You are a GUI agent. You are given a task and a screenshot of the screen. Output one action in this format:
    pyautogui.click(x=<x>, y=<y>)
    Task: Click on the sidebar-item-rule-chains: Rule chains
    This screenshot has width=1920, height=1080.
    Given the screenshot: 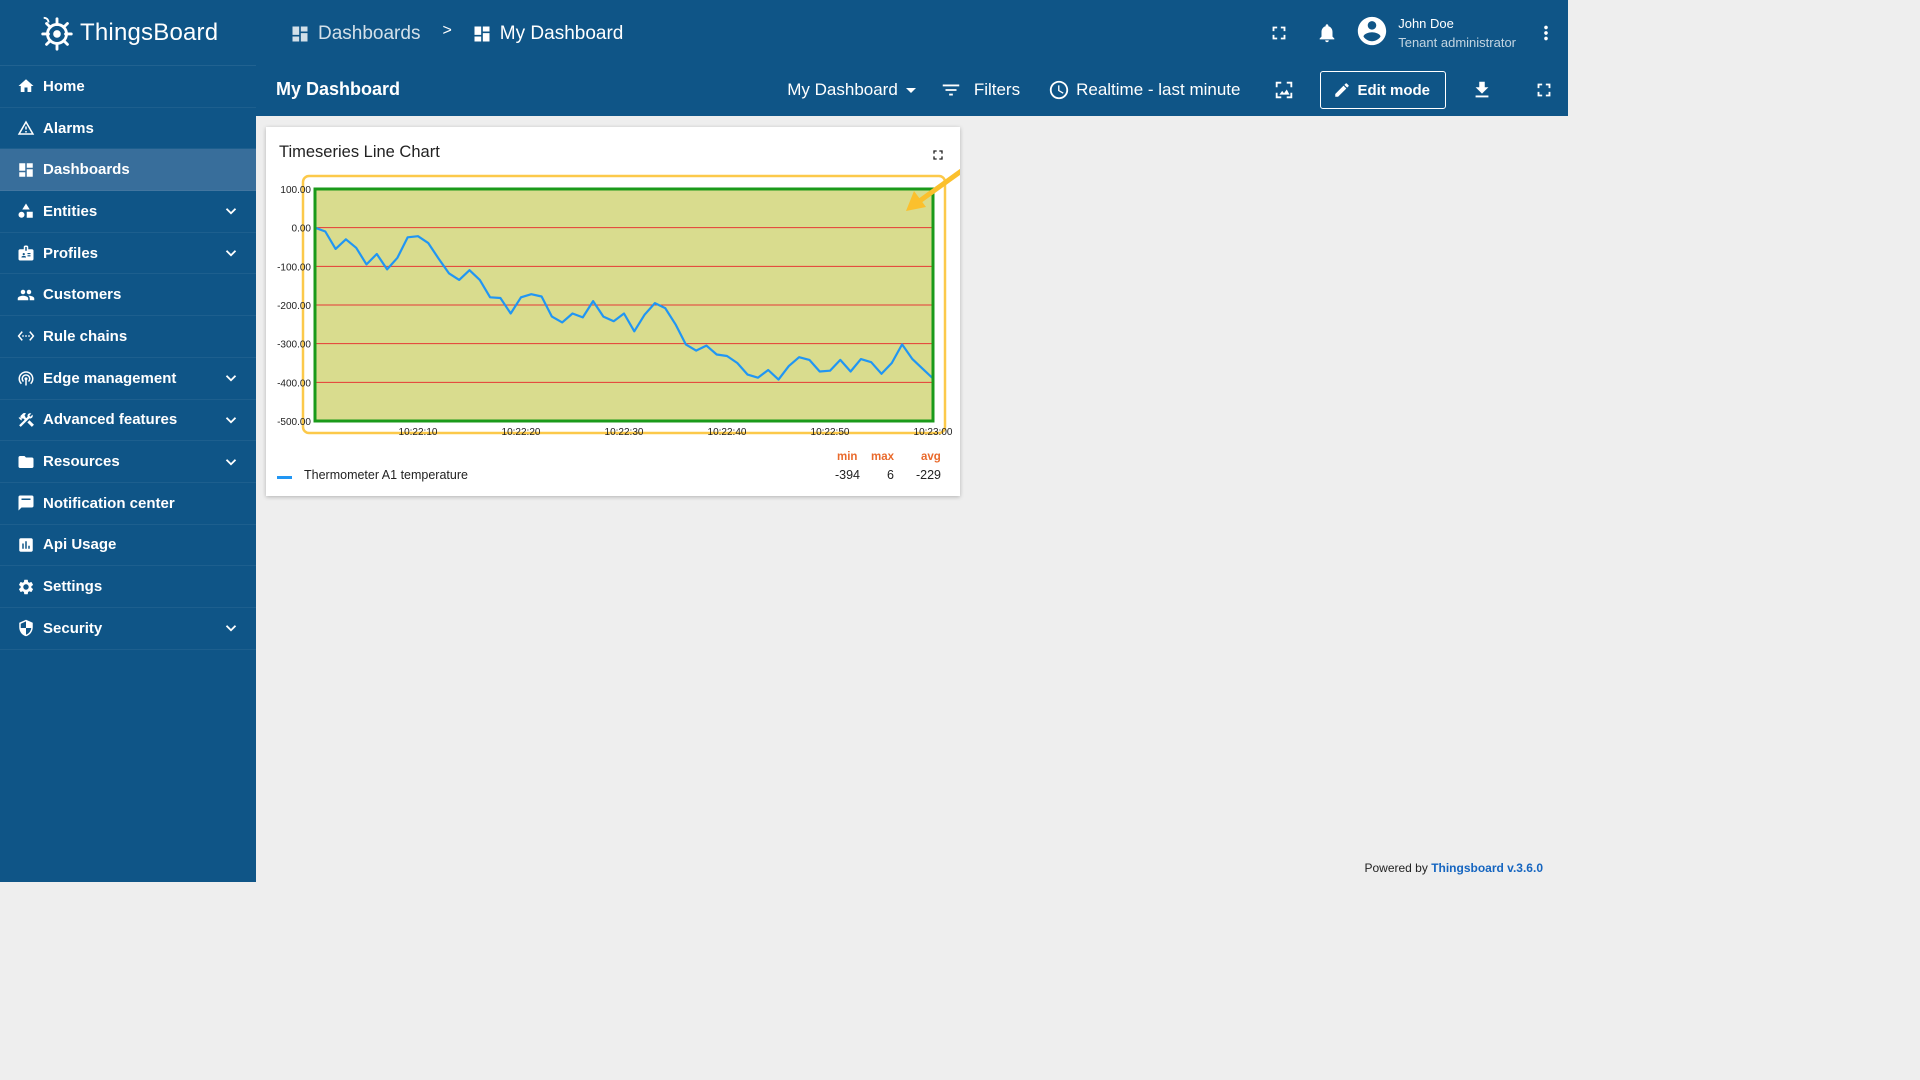 What is the action you would take?
    pyautogui.click(x=128, y=337)
    